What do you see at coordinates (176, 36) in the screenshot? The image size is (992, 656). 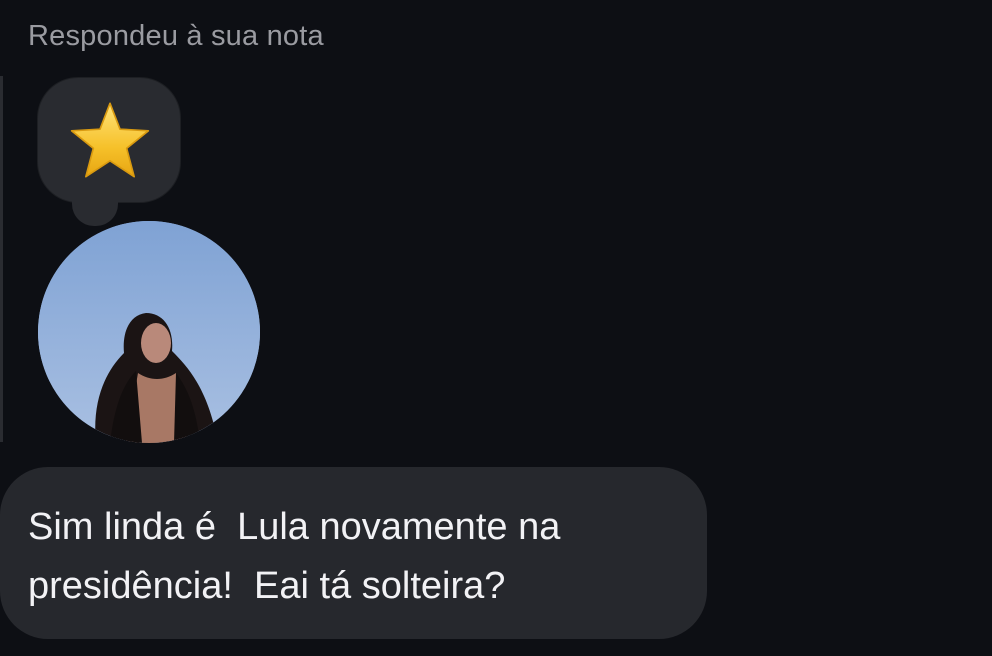 I see `reply-caption: Respondeu à sua nota` at bounding box center [176, 36].